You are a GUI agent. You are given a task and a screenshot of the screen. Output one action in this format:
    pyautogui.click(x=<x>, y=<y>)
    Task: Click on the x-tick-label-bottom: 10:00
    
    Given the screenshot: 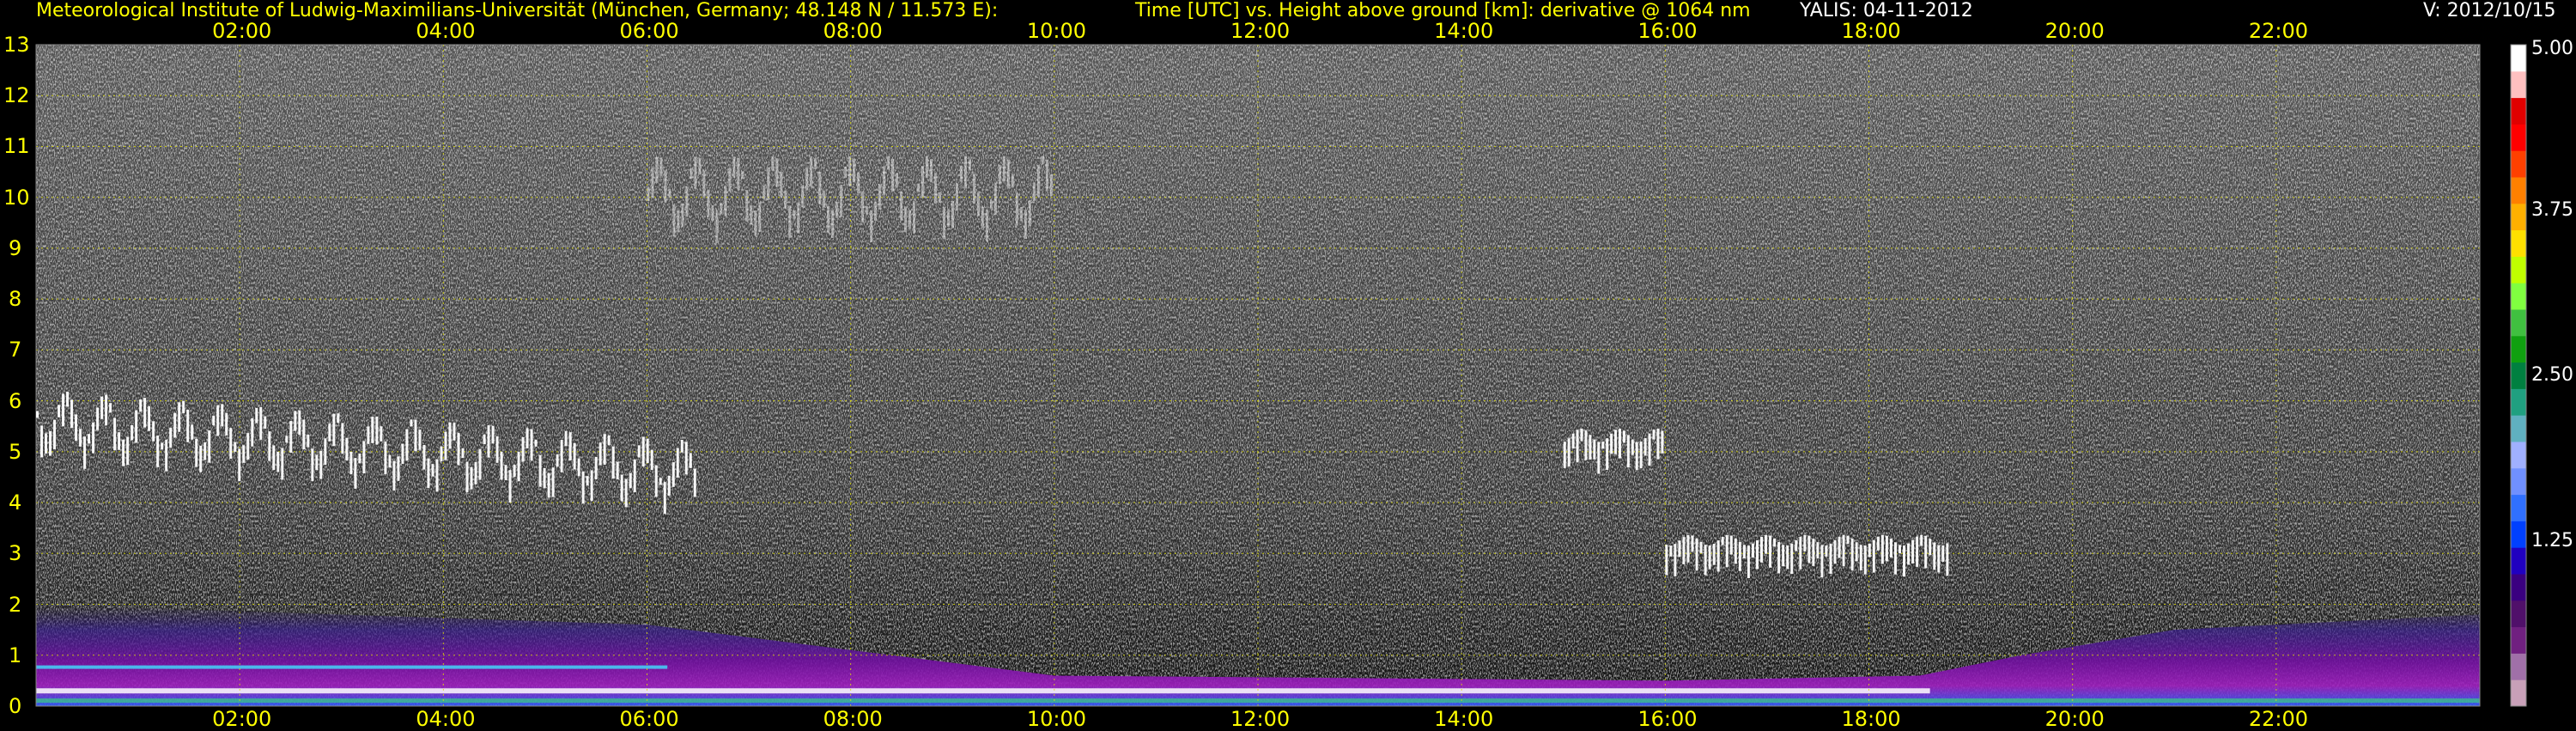 What is the action you would take?
    pyautogui.click(x=1056, y=719)
    